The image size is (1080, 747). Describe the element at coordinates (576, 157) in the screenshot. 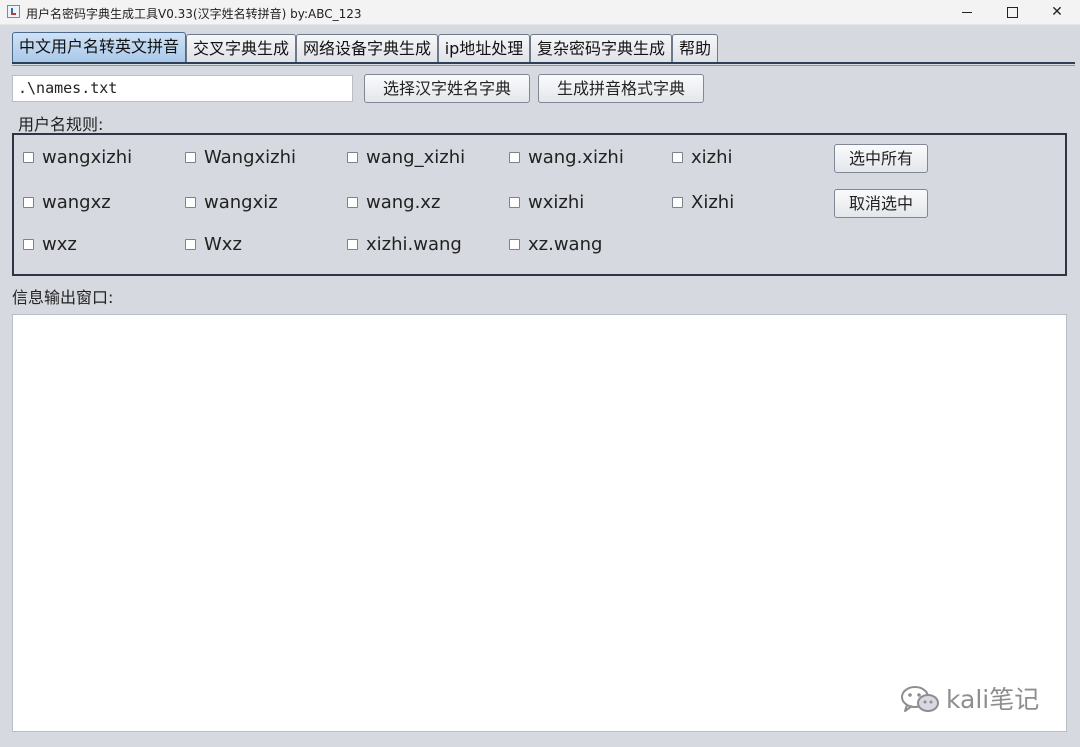

I see `rule-label: wang.xizhi` at that location.